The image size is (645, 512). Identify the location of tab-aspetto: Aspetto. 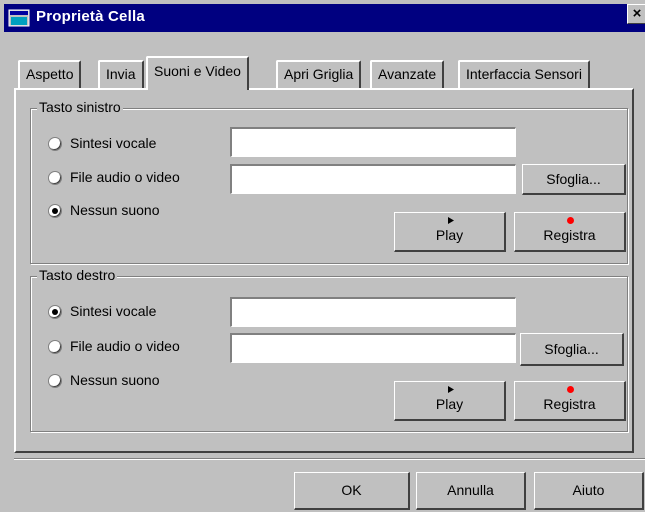
(50, 74).